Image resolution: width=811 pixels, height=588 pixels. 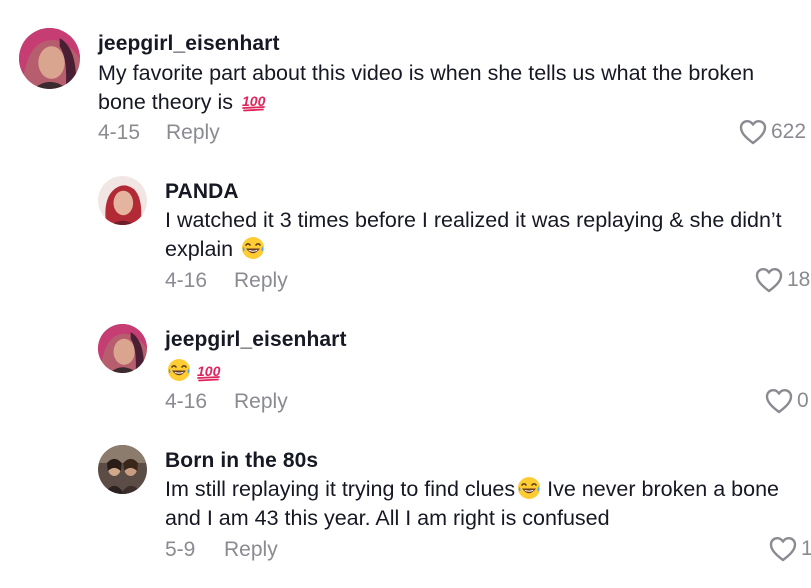 What do you see at coordinates (799, 279) in the screenshot?
I see `like-count: 18` at bounding box center [799, 279].